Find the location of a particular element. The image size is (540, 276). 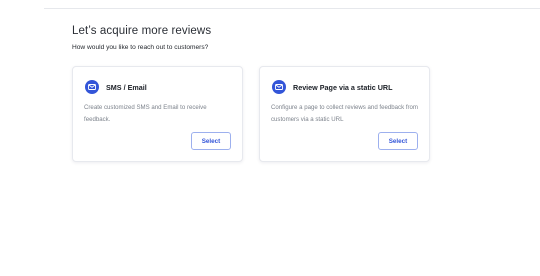

select-static-url-button: Select is located at coordinates (398, 141).